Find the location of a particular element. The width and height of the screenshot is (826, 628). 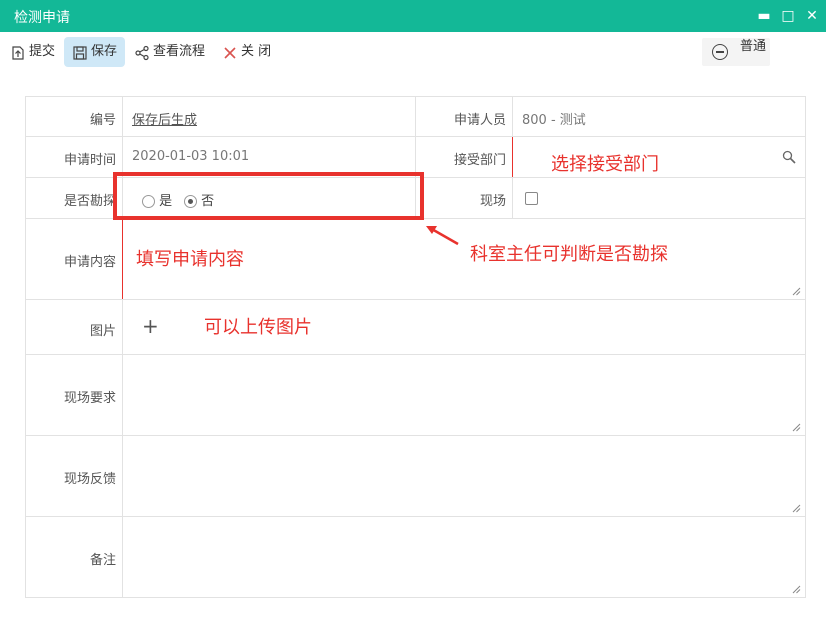

close-button: 关 闭 is located at coordinates (246, 52).